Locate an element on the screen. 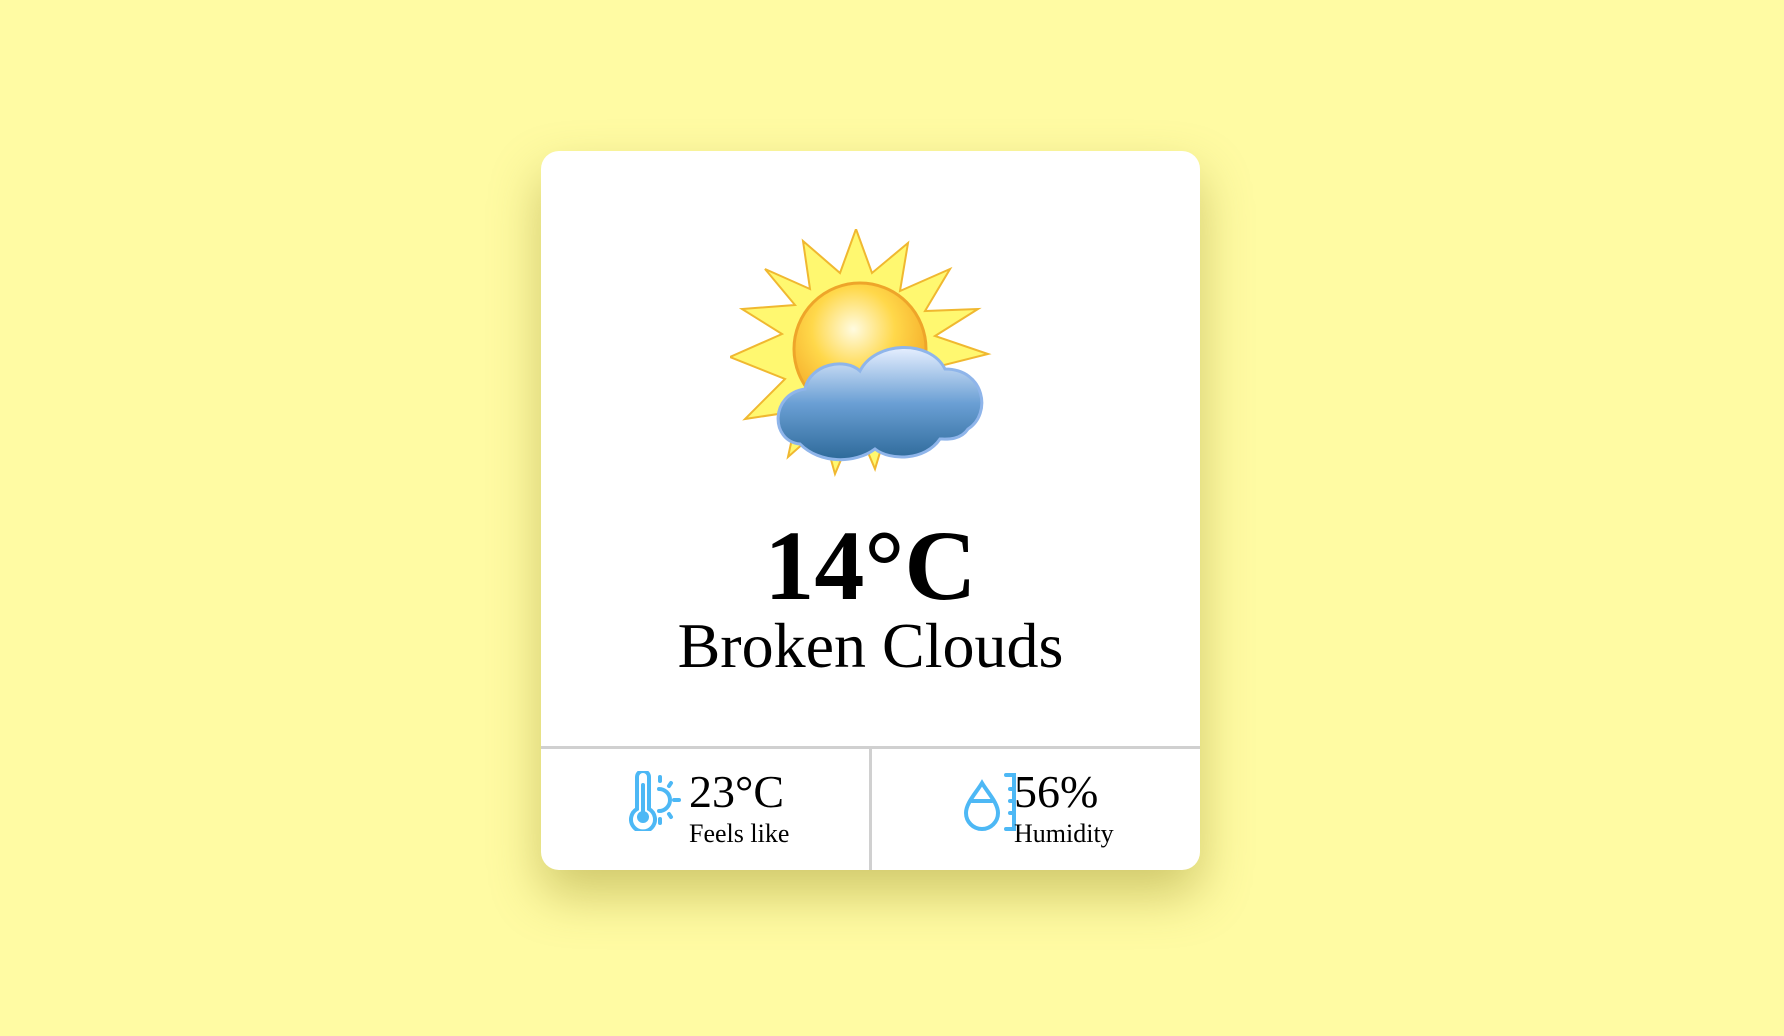  humidity-stat: 56% Humidity is located at coordinates (1034, 809).